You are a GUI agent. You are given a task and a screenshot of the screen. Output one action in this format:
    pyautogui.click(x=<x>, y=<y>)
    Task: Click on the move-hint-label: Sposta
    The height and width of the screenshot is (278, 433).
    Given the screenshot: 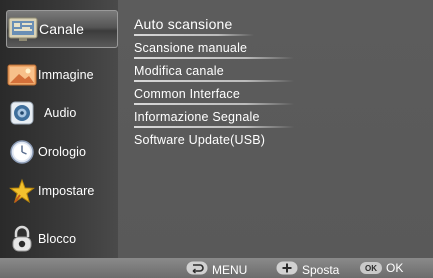 What is the action you would take?
    pyautogui.click(x=321, y=269)
    